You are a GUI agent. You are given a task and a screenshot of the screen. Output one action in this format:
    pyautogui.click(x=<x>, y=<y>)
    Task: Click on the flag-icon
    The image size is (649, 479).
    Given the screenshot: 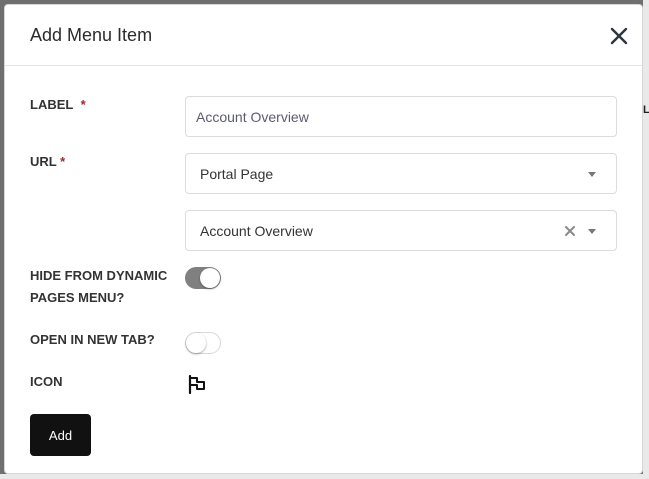 What is the action you would take?
    pyautogui.click(x=196, y=384)
    